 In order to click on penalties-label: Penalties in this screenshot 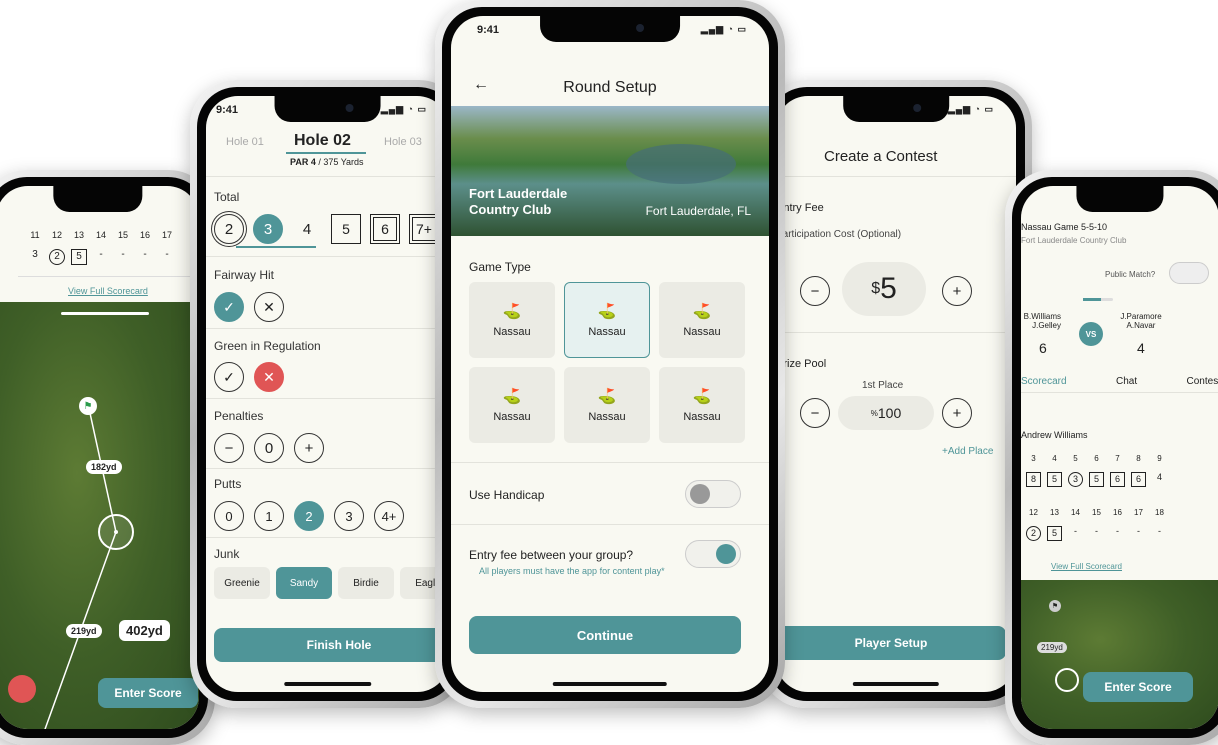, I will do `click(239, 416)`.